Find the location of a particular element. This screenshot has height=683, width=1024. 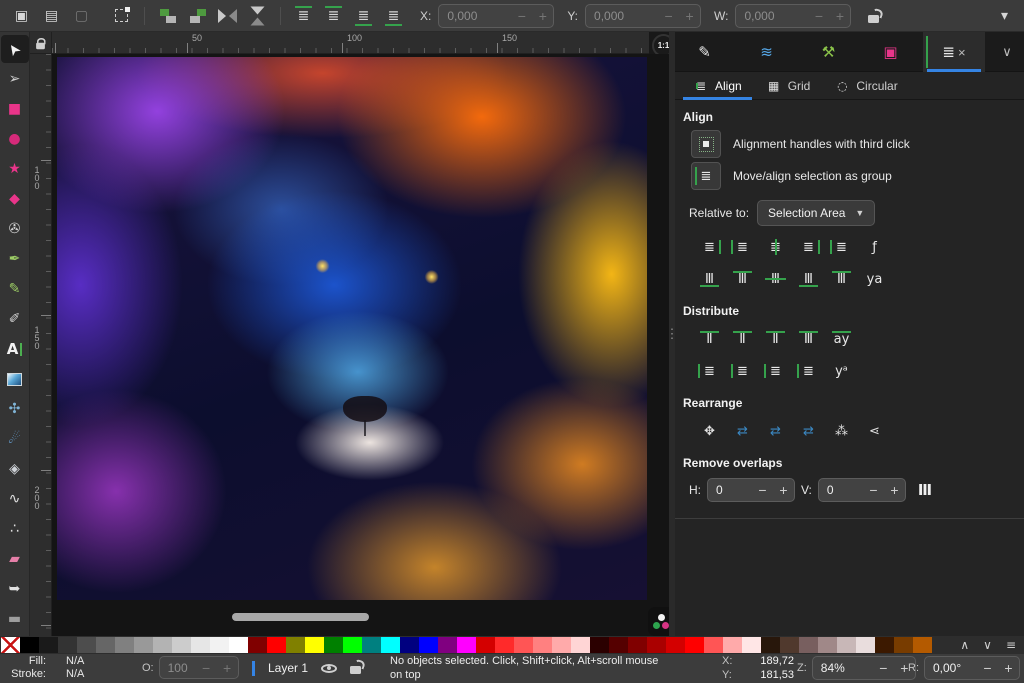

x-increment-button: + is located at coordinates (542, 16).